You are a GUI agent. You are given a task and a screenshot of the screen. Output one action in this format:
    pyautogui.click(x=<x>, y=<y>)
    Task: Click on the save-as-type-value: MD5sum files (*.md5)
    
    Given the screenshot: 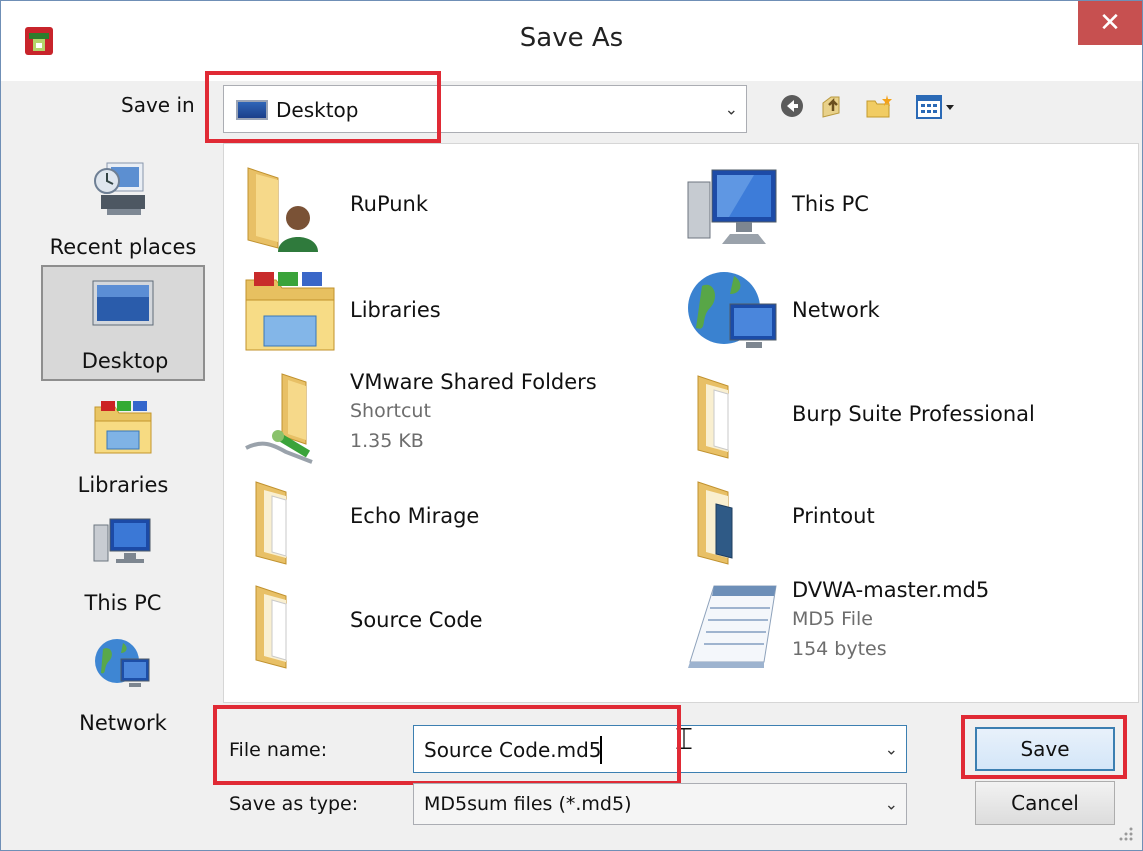 What is the action you would take?
    pyautogui.click(x=528, y=804)
    